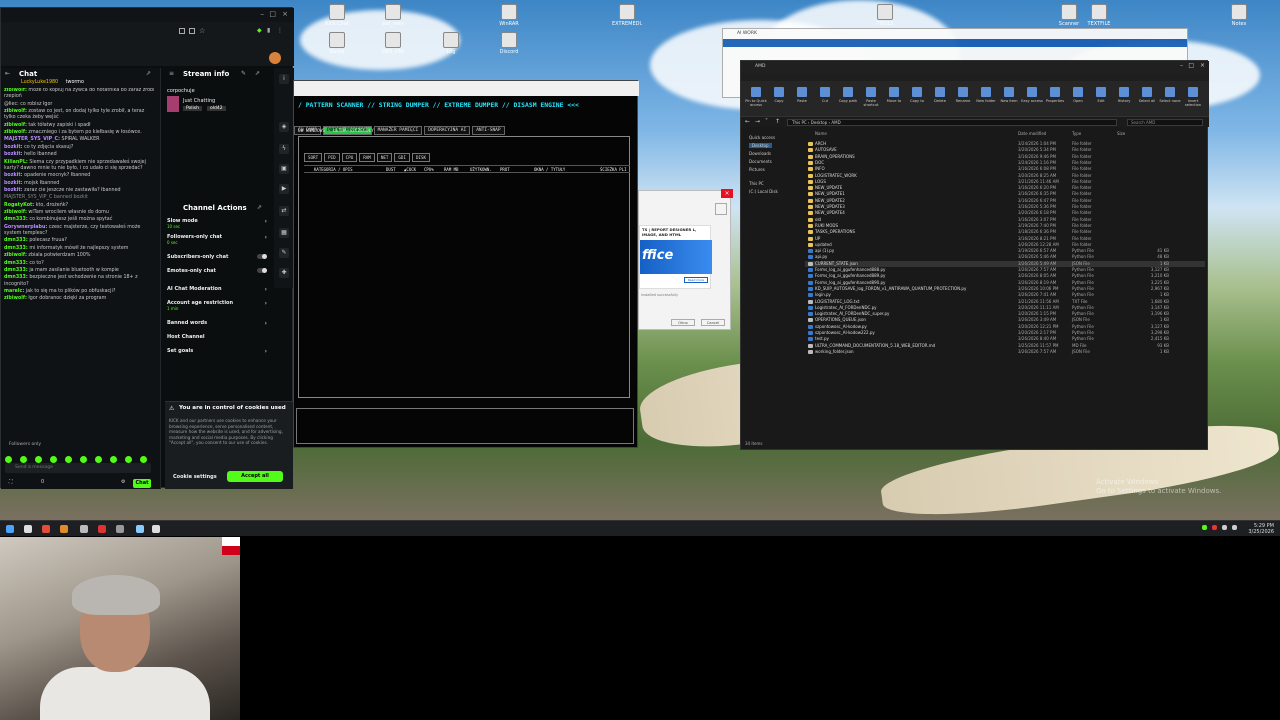 The width and height of the screenshot is (1280, 720). What do you see at coordinates (1099, 15) in the screenshot?
I see `desktop-shortcut: TEXTFILE` at bounding box center [1099, 15].